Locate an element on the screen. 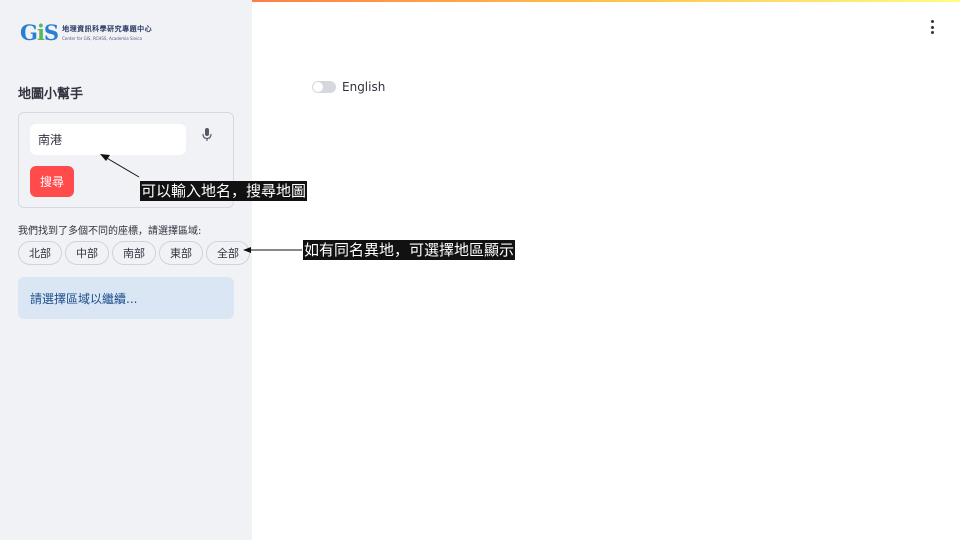 The height and width of the screenshot is (540, 960). region-pill-south: 南部 is located at coordinates (134, 253).